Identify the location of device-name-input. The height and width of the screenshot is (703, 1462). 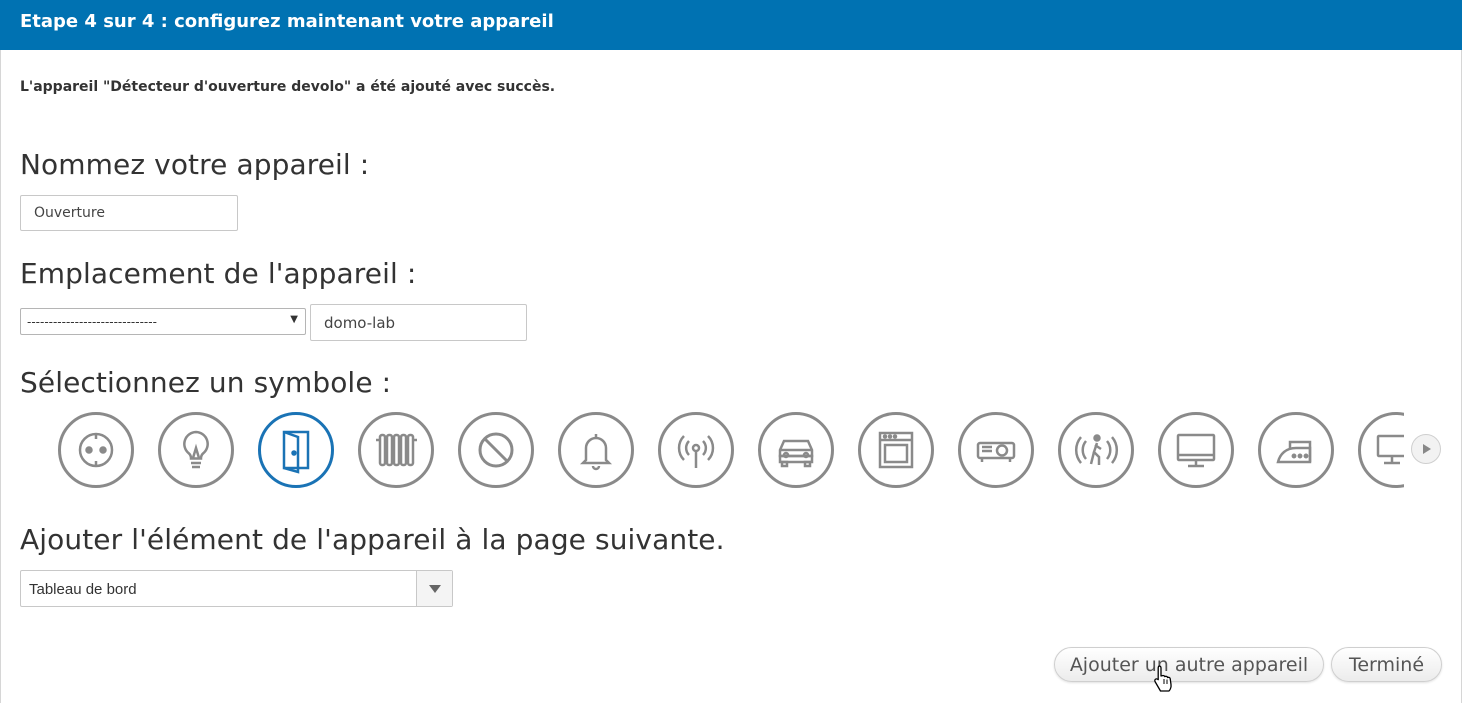
(129, 213).